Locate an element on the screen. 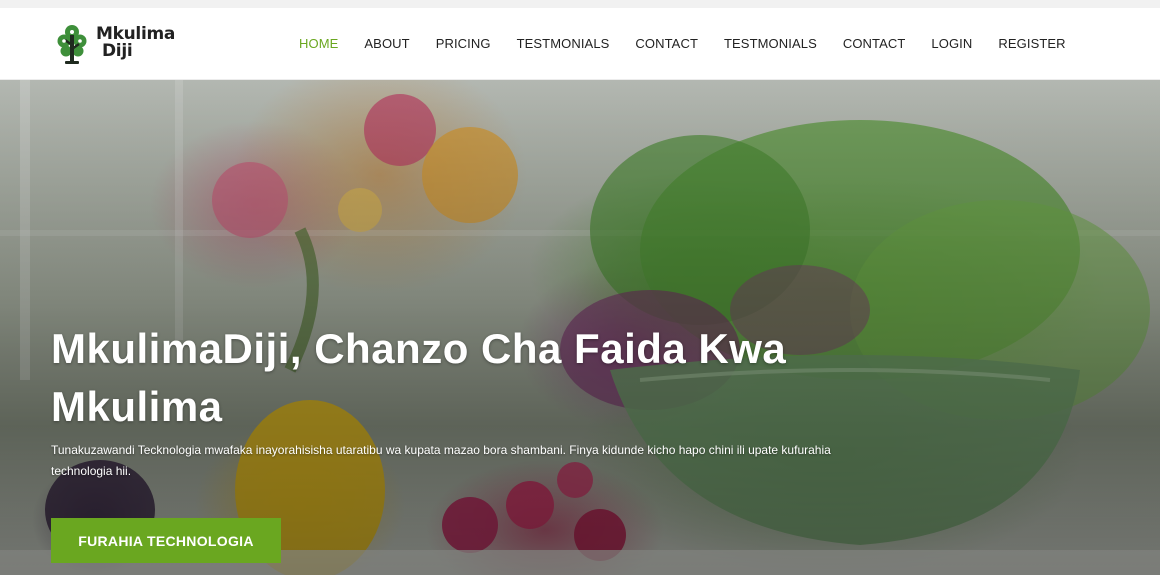  tree-icon is located at coordinates (72, 44).